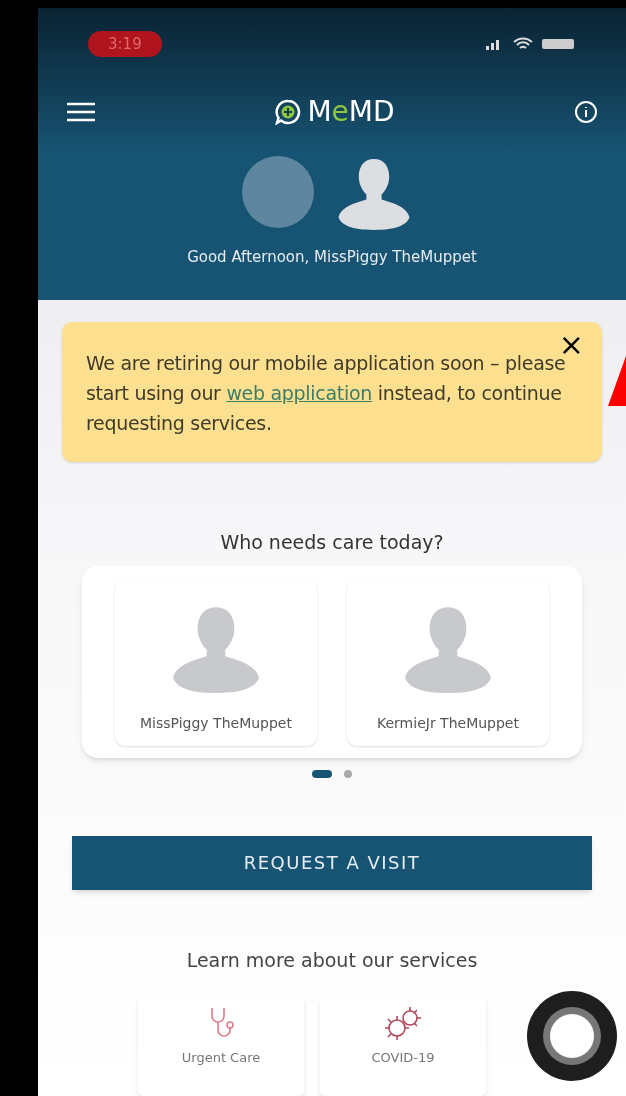 The width and height of the screenshot is (626, 1096). I want to click on service-label: Urgent Care, so click(221, 1058).